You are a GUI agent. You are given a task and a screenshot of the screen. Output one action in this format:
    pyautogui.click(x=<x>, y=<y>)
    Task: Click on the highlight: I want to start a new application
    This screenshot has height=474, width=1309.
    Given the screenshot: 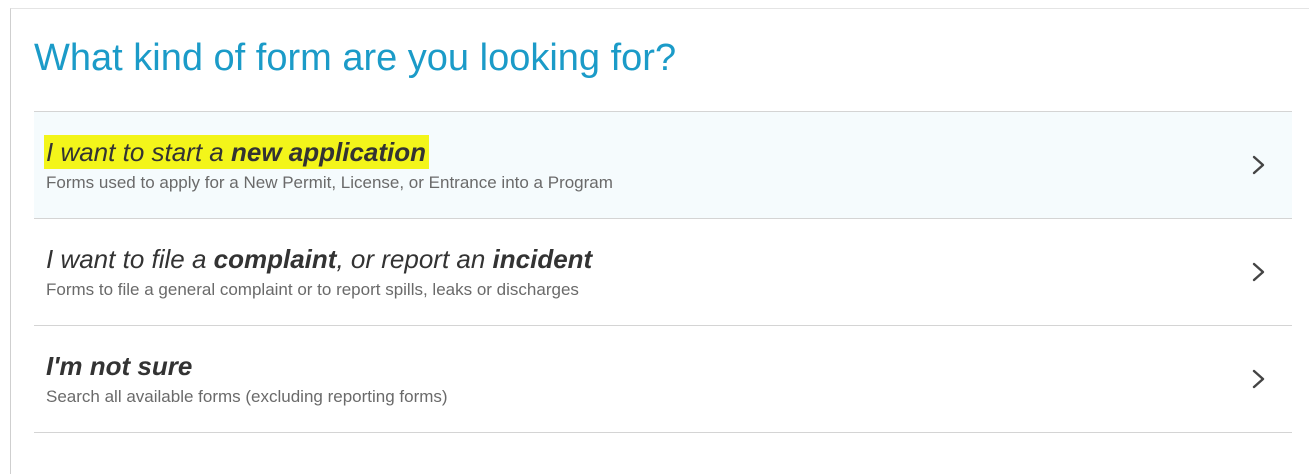 What is the action you would take?
    pyautogui.click(x=237, y=152)
    